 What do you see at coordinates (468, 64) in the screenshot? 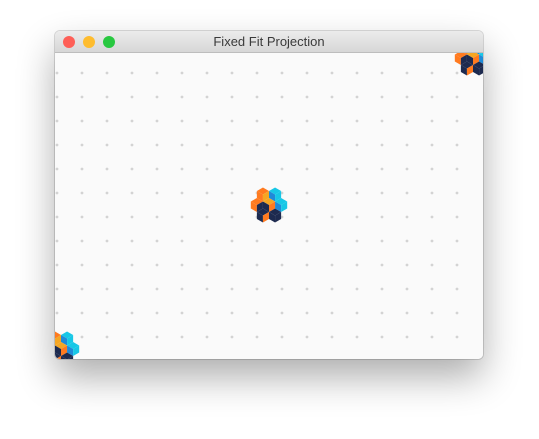
I see `corner-cube-cluster-top-right` at bounding box center [468, 64].